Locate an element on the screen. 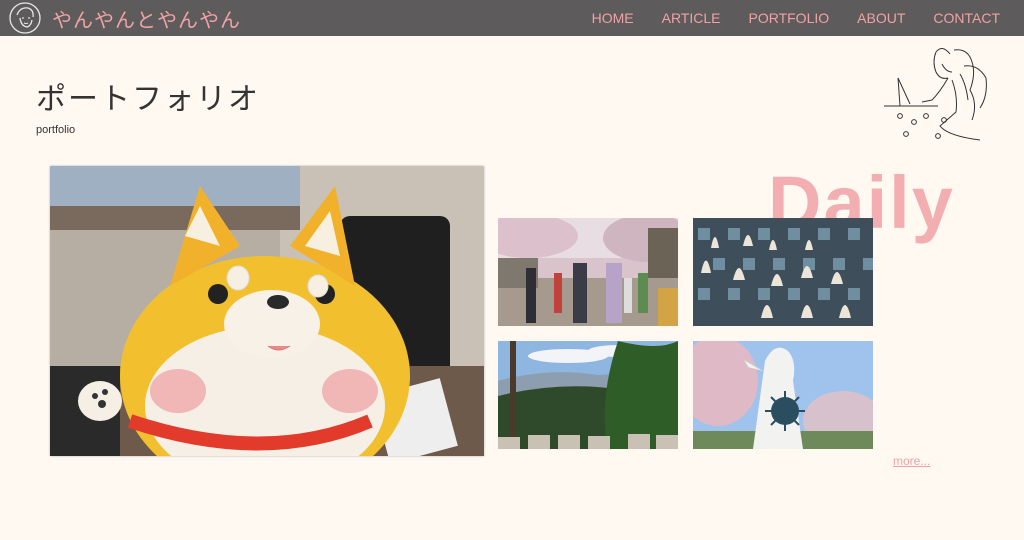 The width and height of the screenshot is (1024, 540). nav-article: ARTICLE is located at coordinates (691, 18).